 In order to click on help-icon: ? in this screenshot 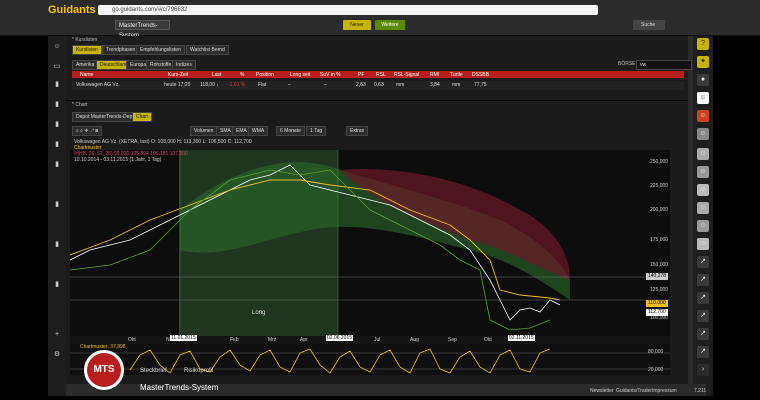, I will do `click(703, 44)`.